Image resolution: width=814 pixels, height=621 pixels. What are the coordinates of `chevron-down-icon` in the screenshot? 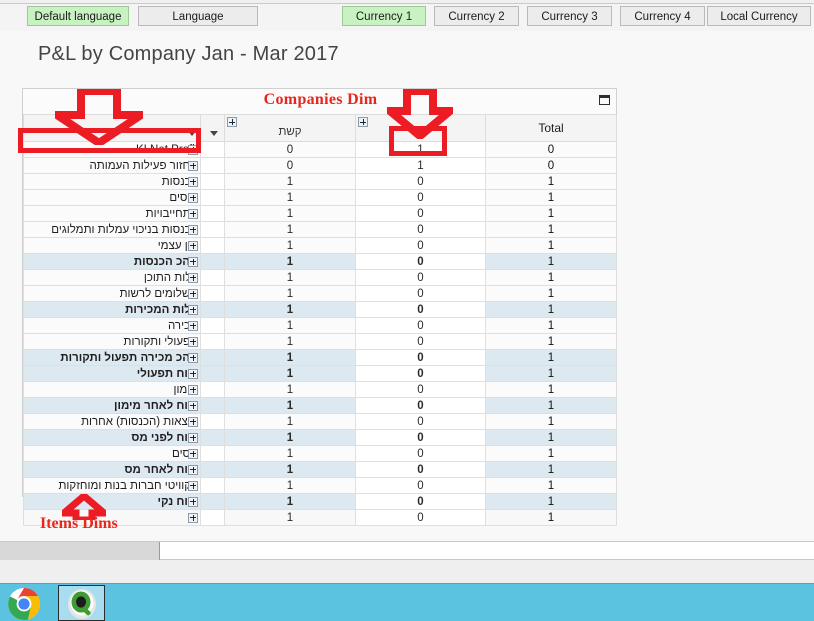 It's located at (214, 133).